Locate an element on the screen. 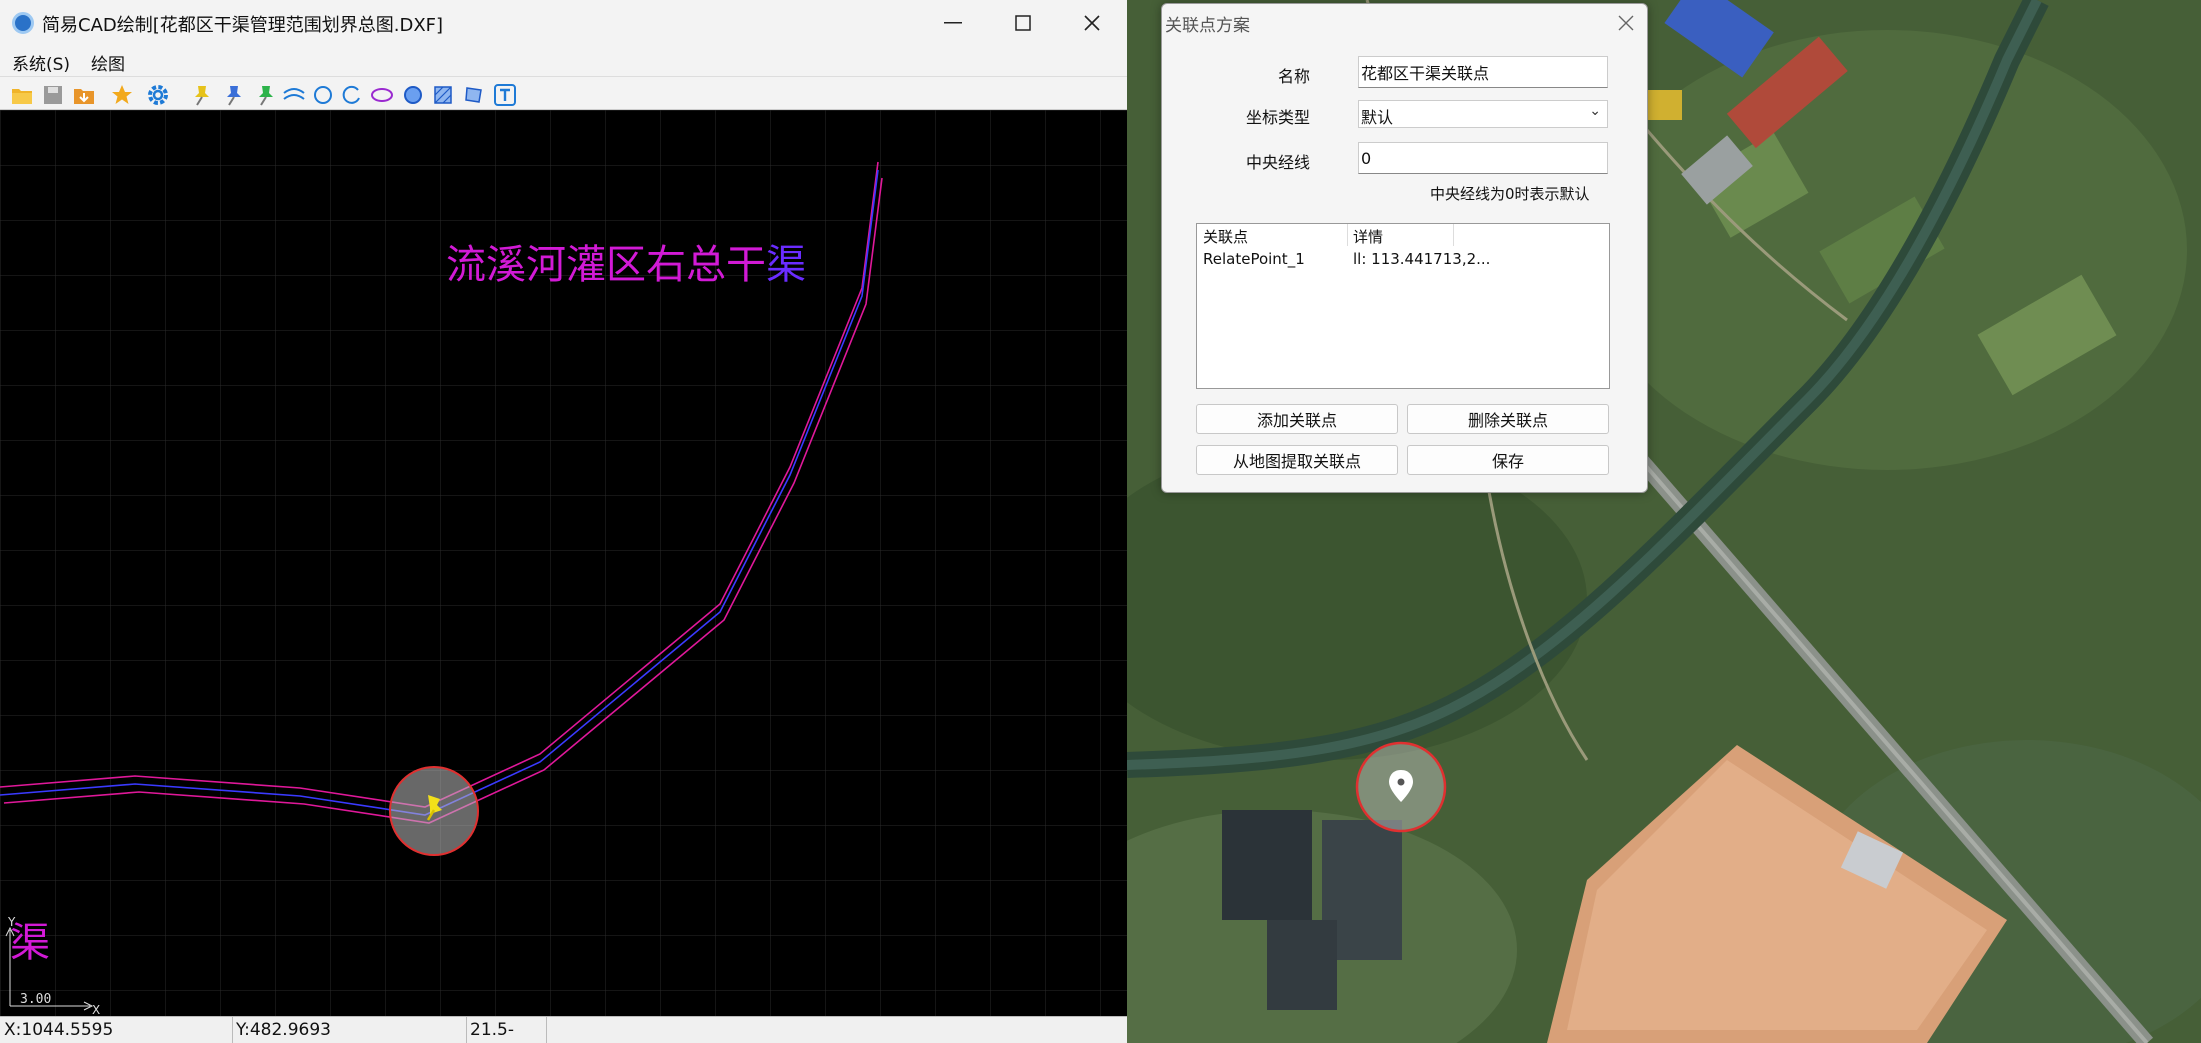 This screenshot has width=2201, height=1043. open-folder-icon is located at coordinates (22, 95).